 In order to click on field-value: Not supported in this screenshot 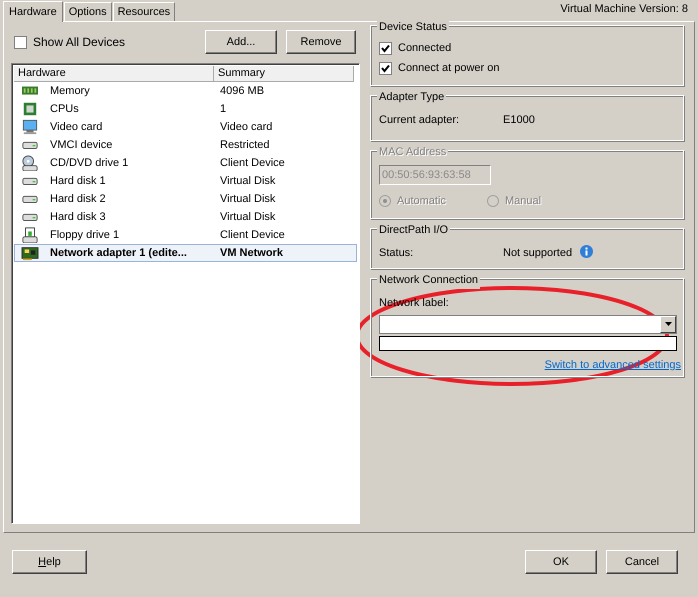, I will do `click(537, 253)`.